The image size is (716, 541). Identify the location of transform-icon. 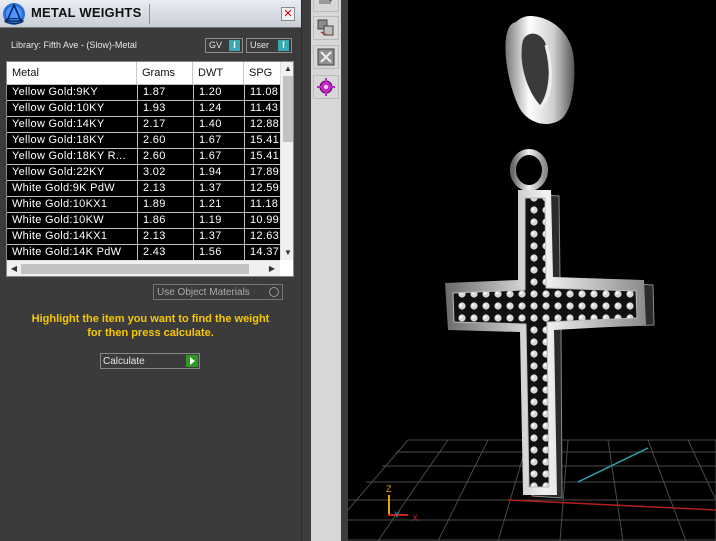
(326, 2).